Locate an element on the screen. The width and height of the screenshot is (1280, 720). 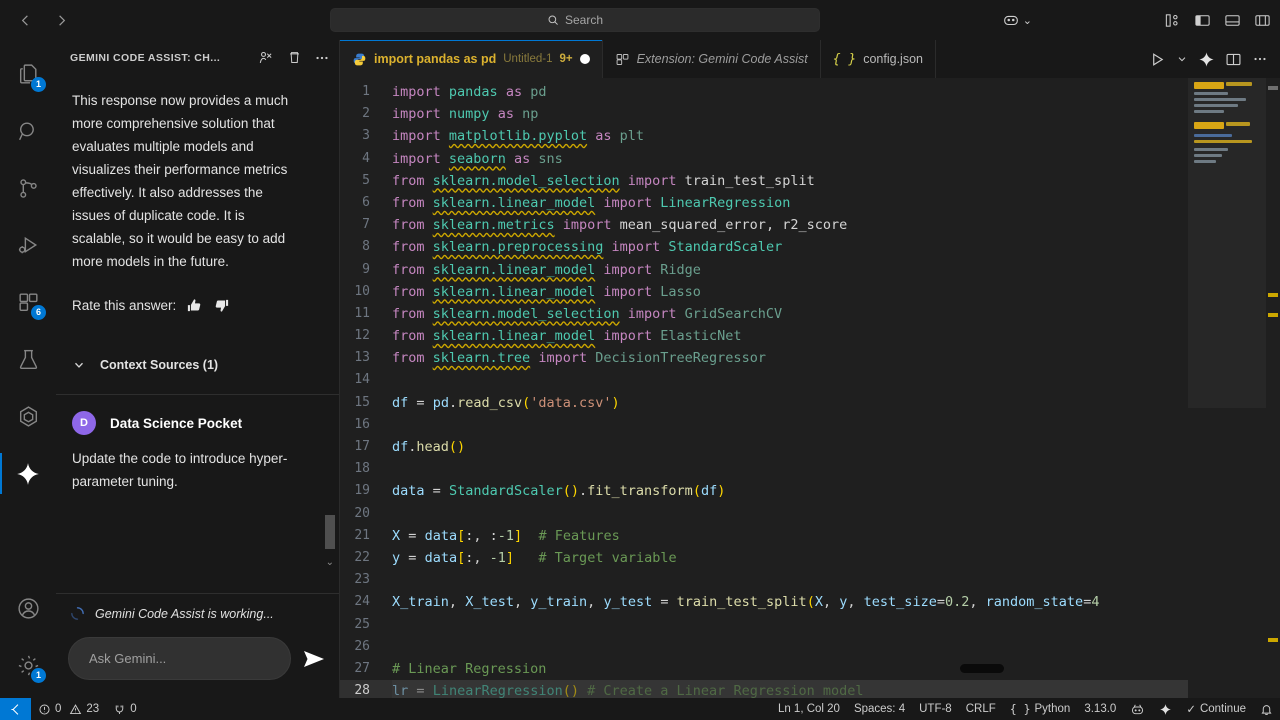
code-line: 17 df.head() is located at coordinates (764, 447).